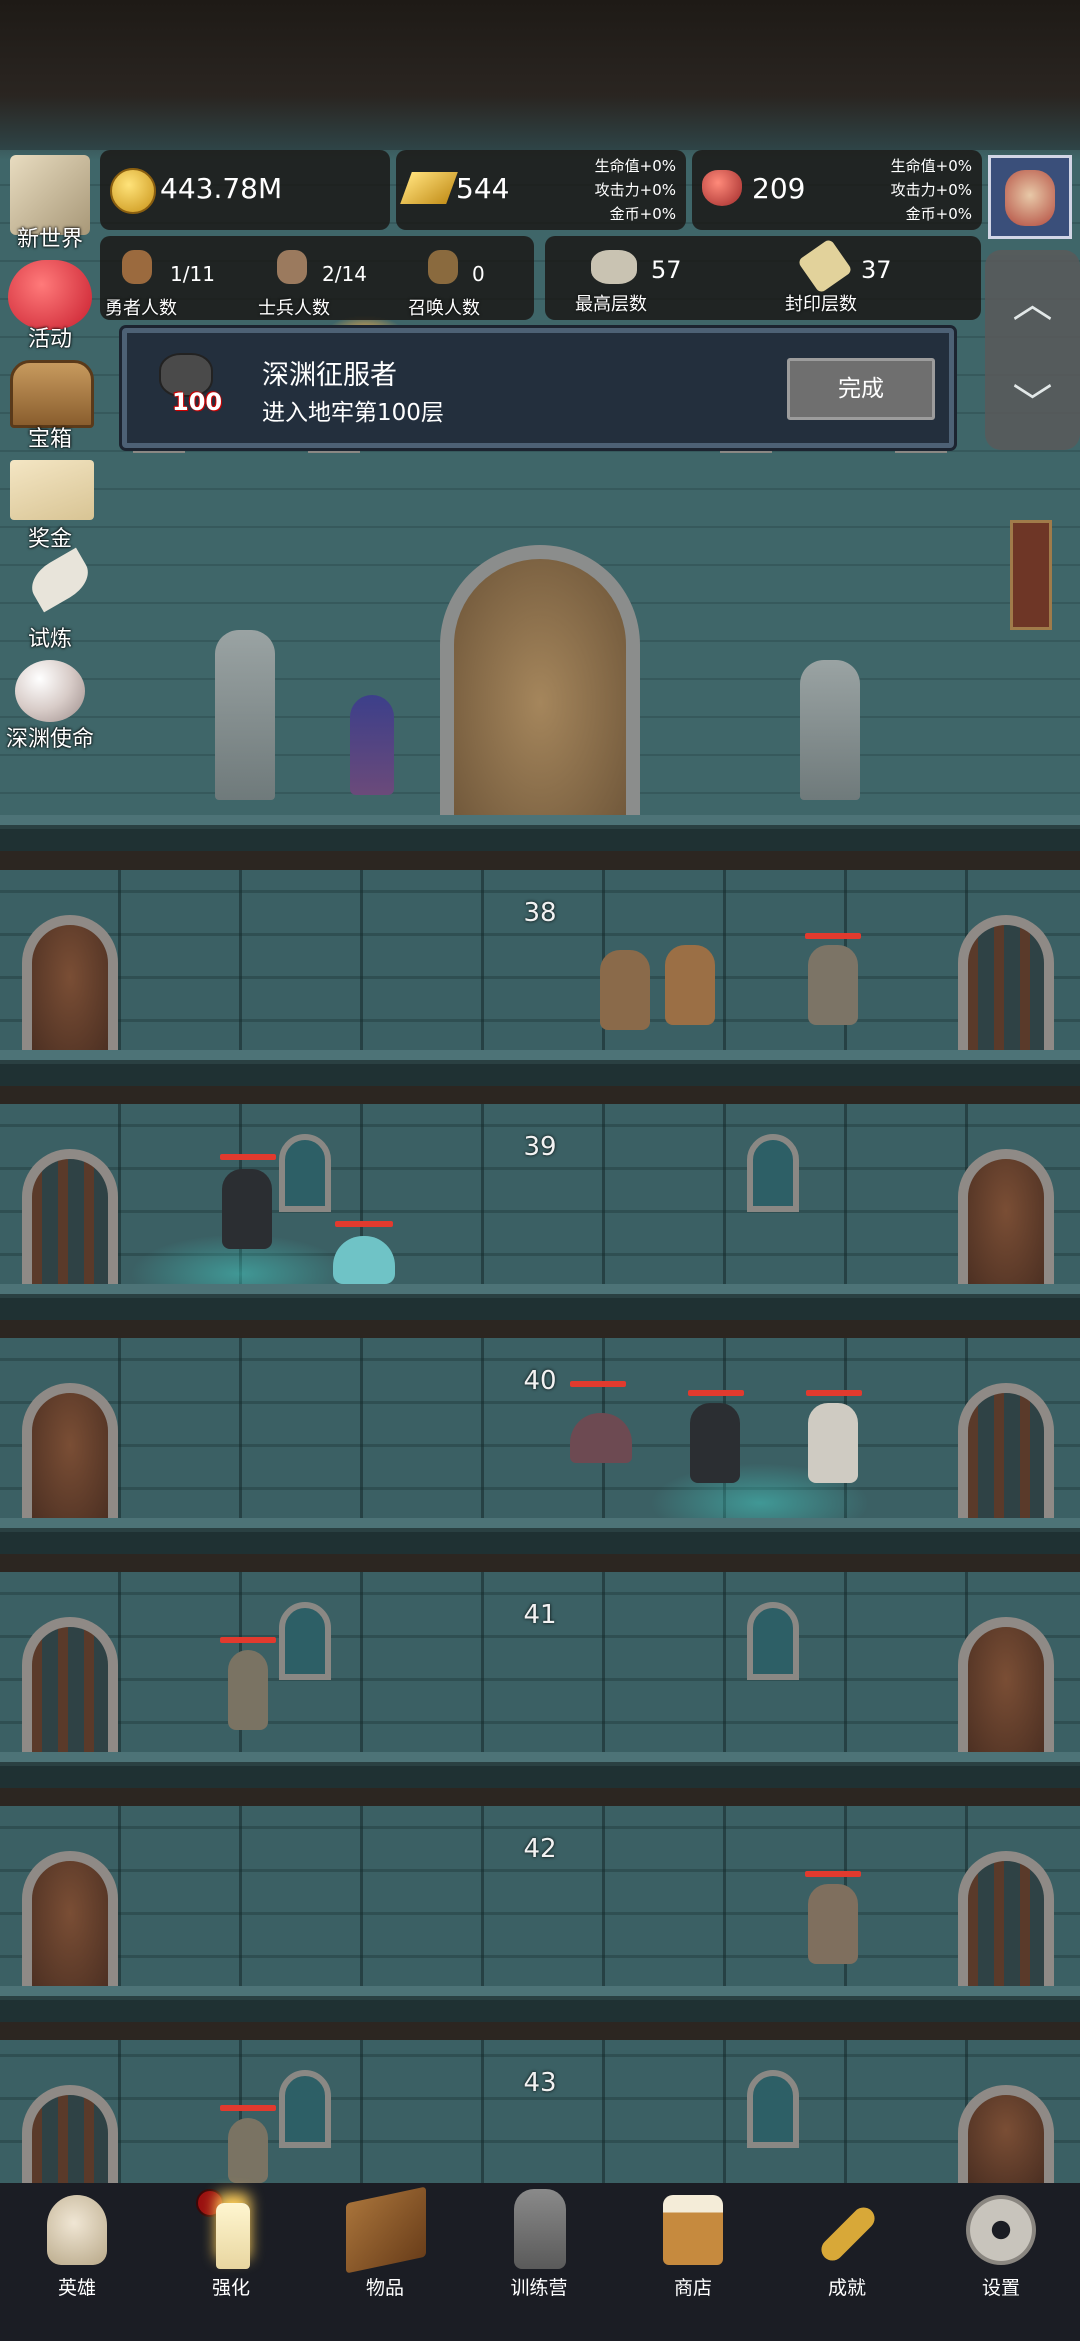 The image size is (1080, 2341). Describe the element at coordinates (386, 2230) in the screenshot. I see `book-icon` at that location.